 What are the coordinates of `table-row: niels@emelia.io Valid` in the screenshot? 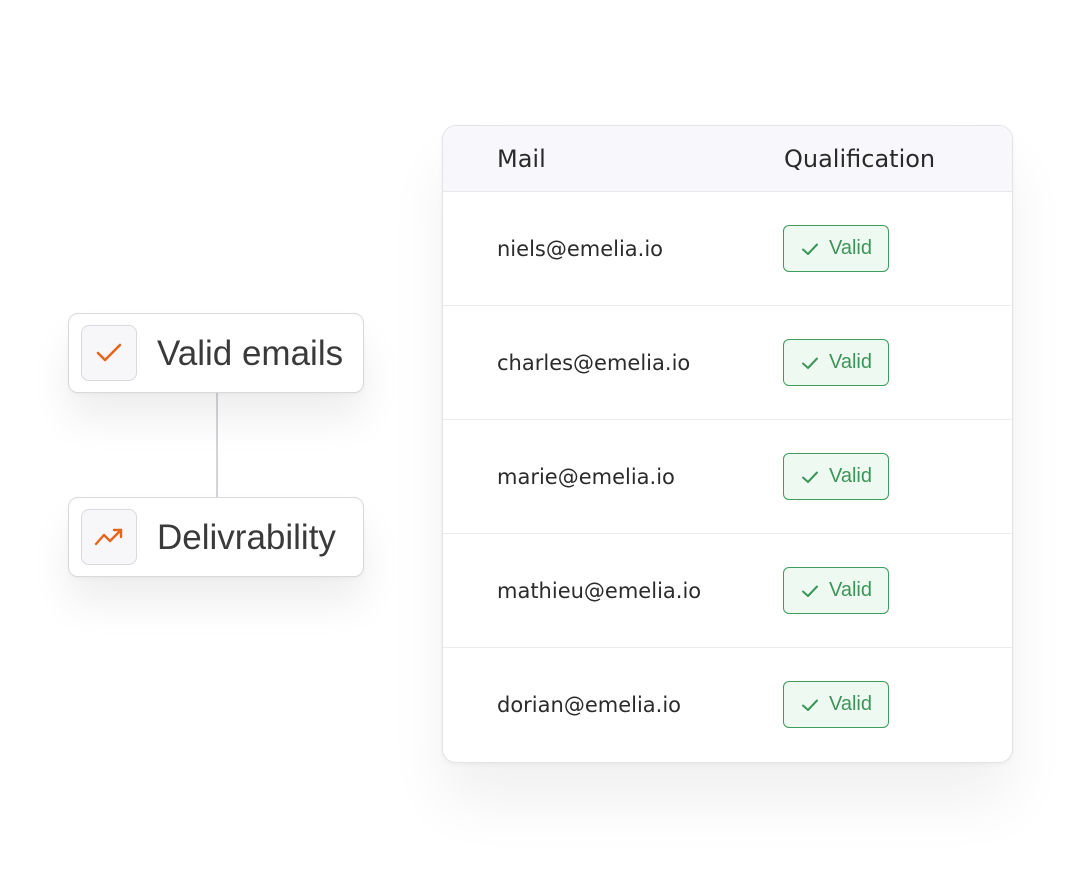 It's located at (727, 249).